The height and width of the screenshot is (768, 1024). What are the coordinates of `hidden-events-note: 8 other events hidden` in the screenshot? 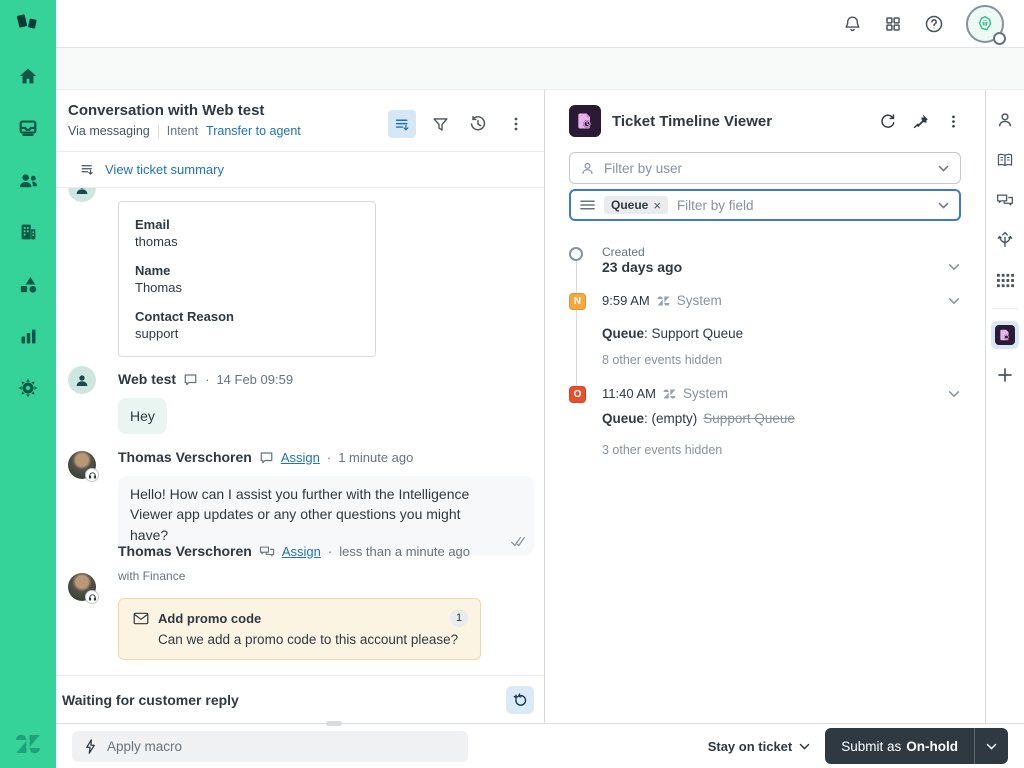 It's located at (662, 360).